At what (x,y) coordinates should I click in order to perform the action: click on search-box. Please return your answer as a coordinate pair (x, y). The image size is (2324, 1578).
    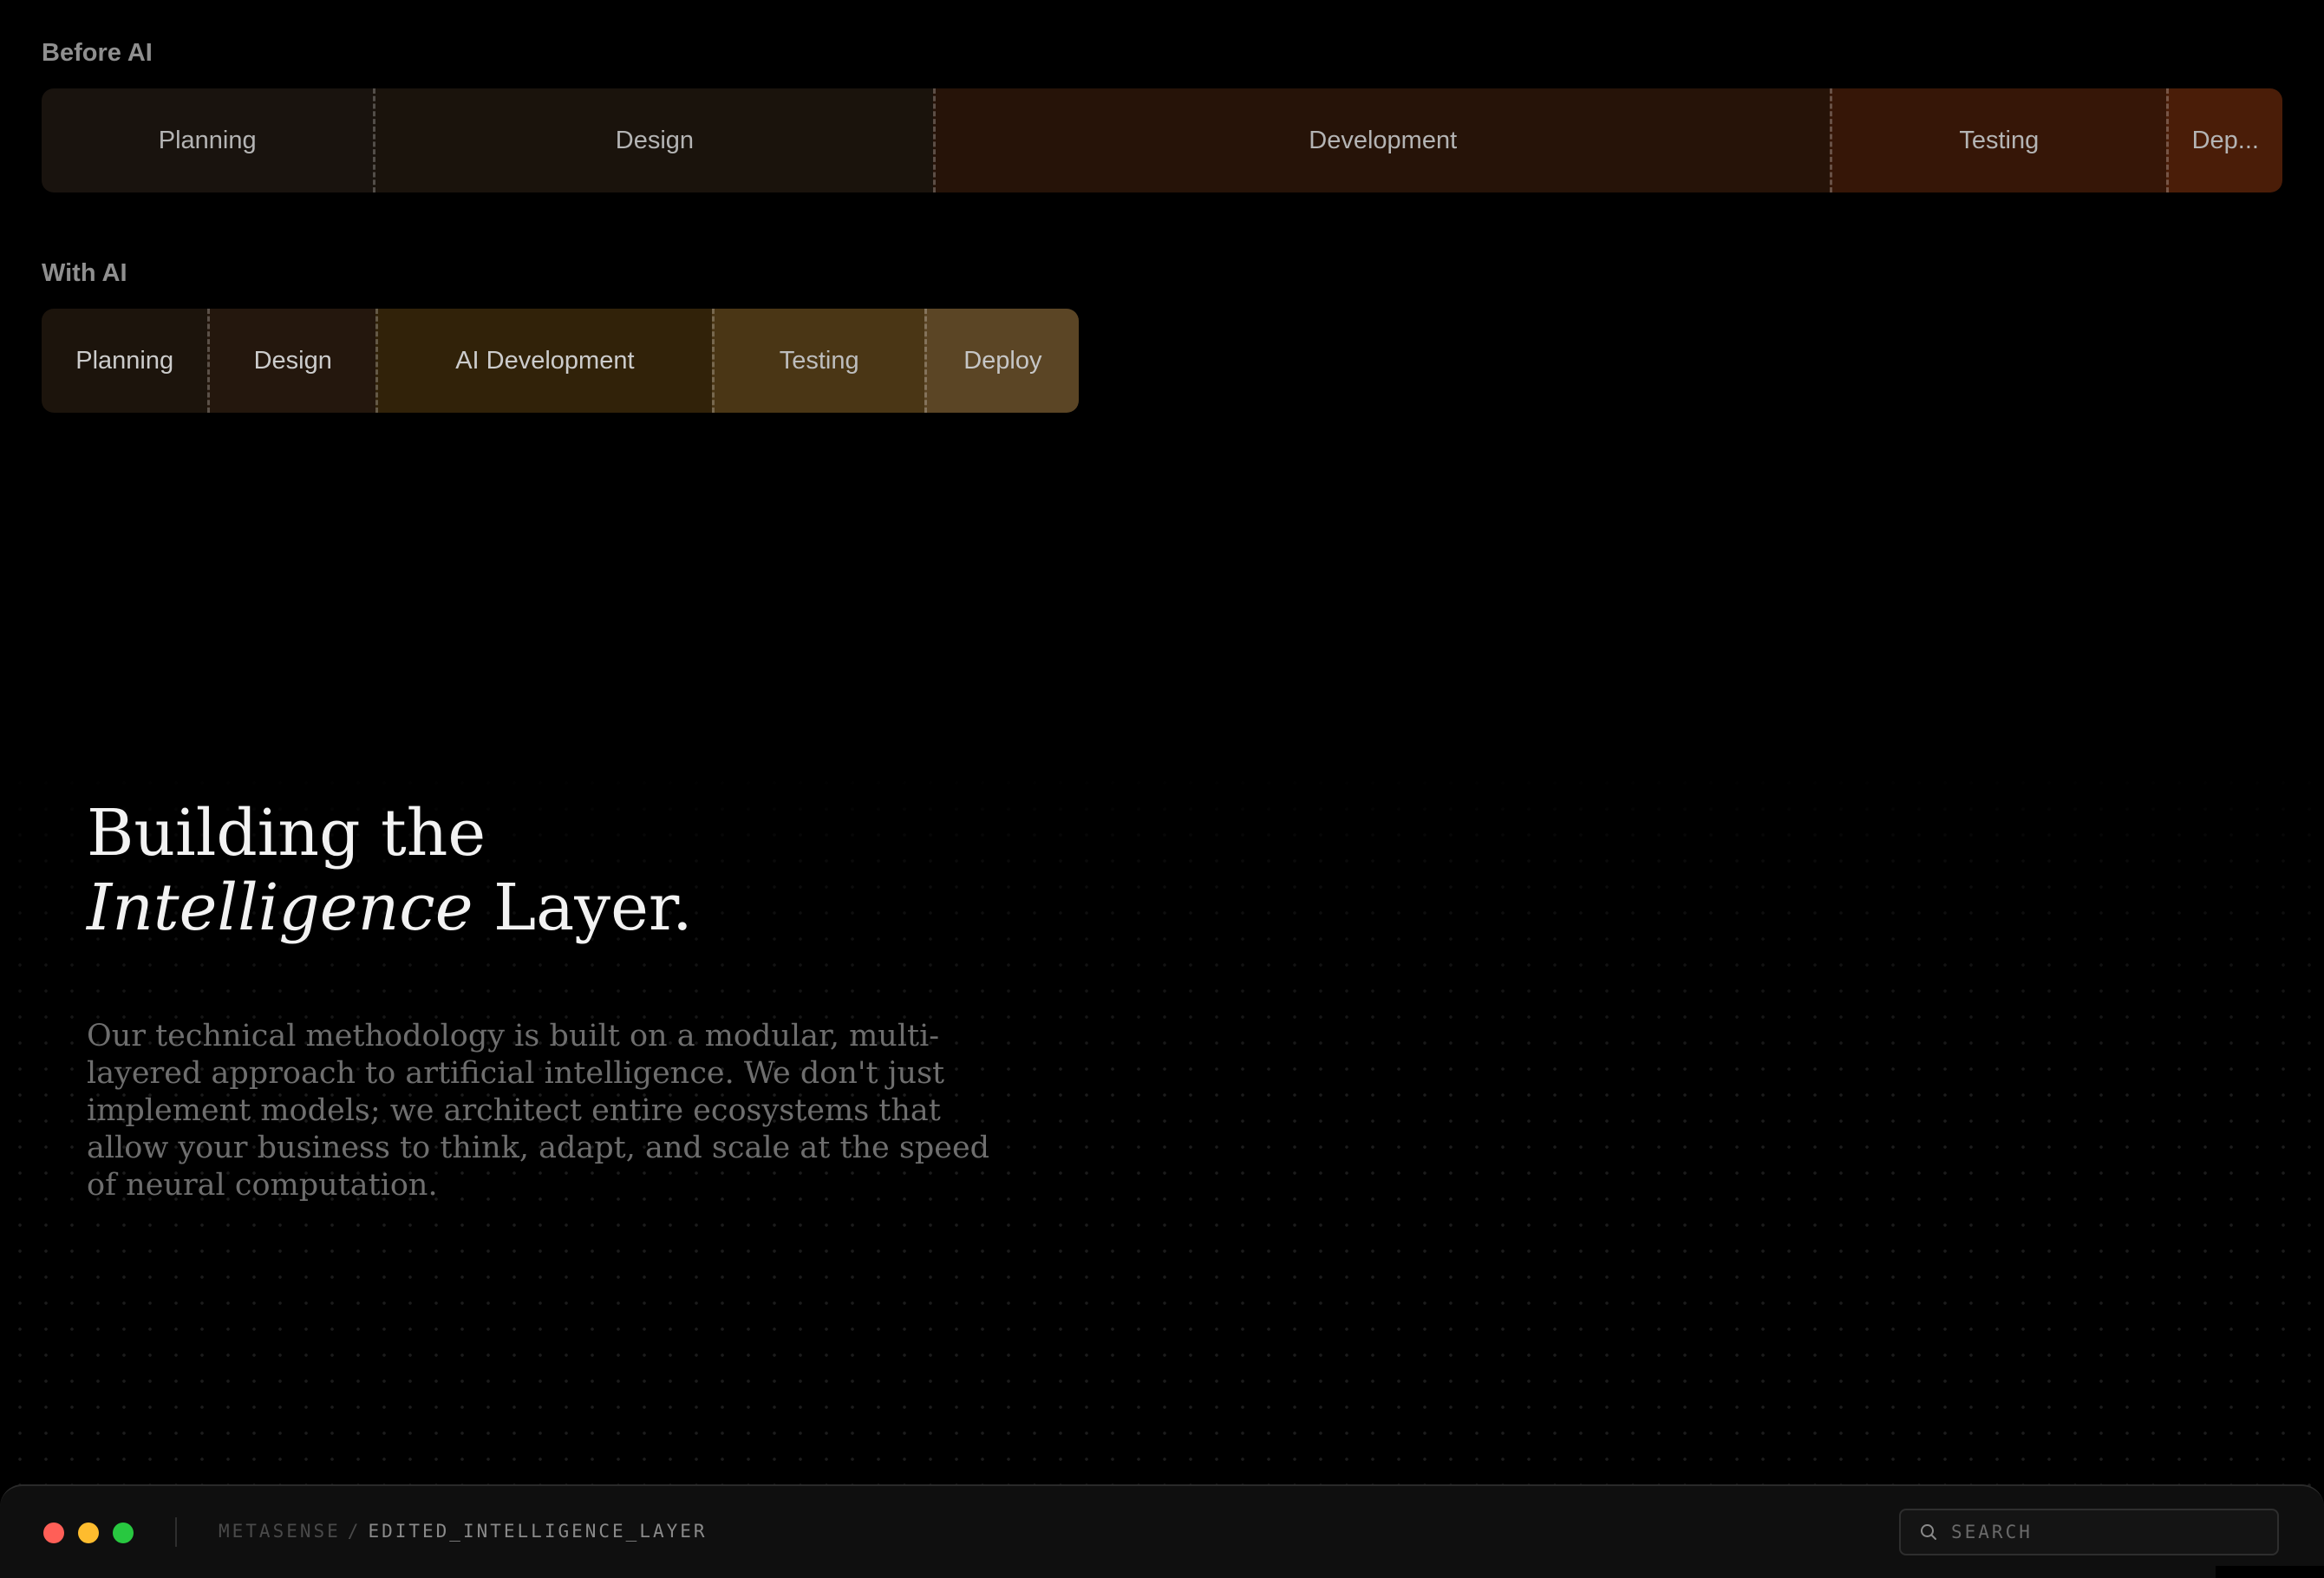
    Looking at the image, I should click on (2089, 1532).